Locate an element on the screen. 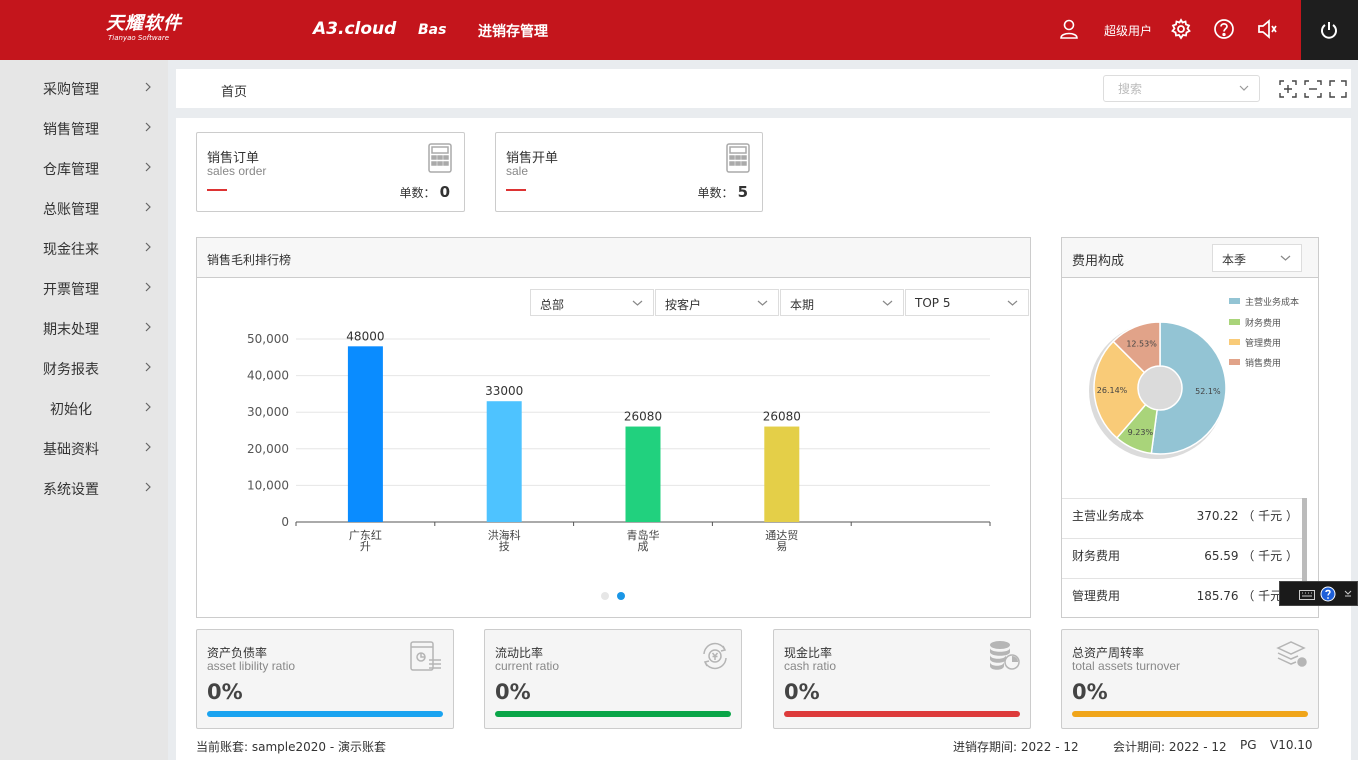 The image size is (1358, 760). sidebar-item-sales: 销售管理 is located at coordinates (84, 128).